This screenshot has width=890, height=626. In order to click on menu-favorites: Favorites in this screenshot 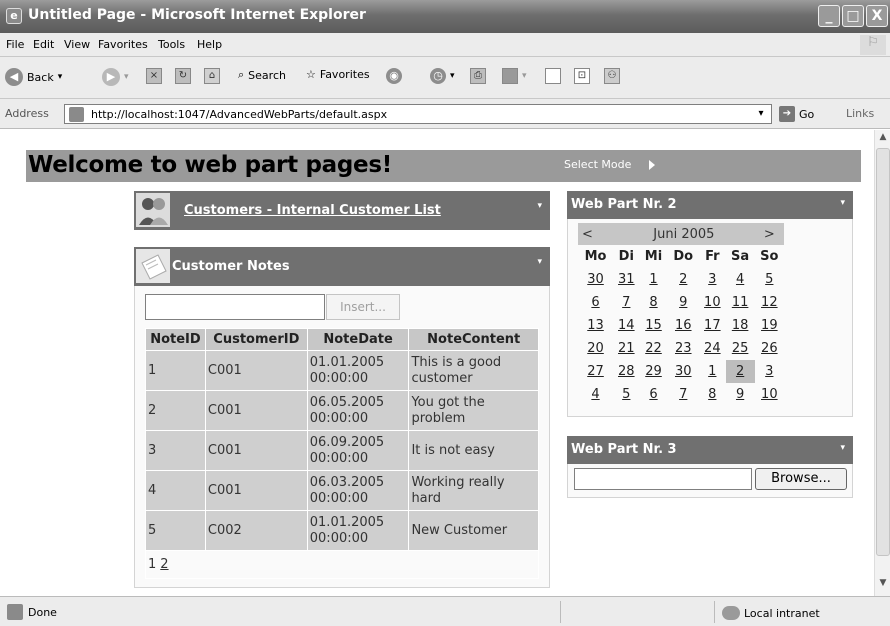, I will do `click(123, 44)`.